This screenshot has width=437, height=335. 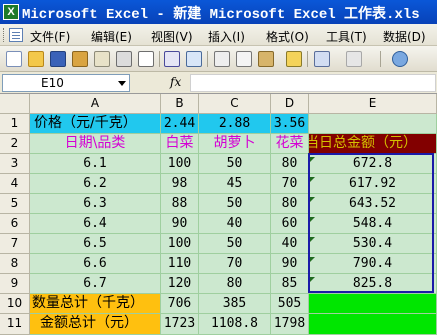 I want to click on select-all-corner, so click(x=15, y=104).